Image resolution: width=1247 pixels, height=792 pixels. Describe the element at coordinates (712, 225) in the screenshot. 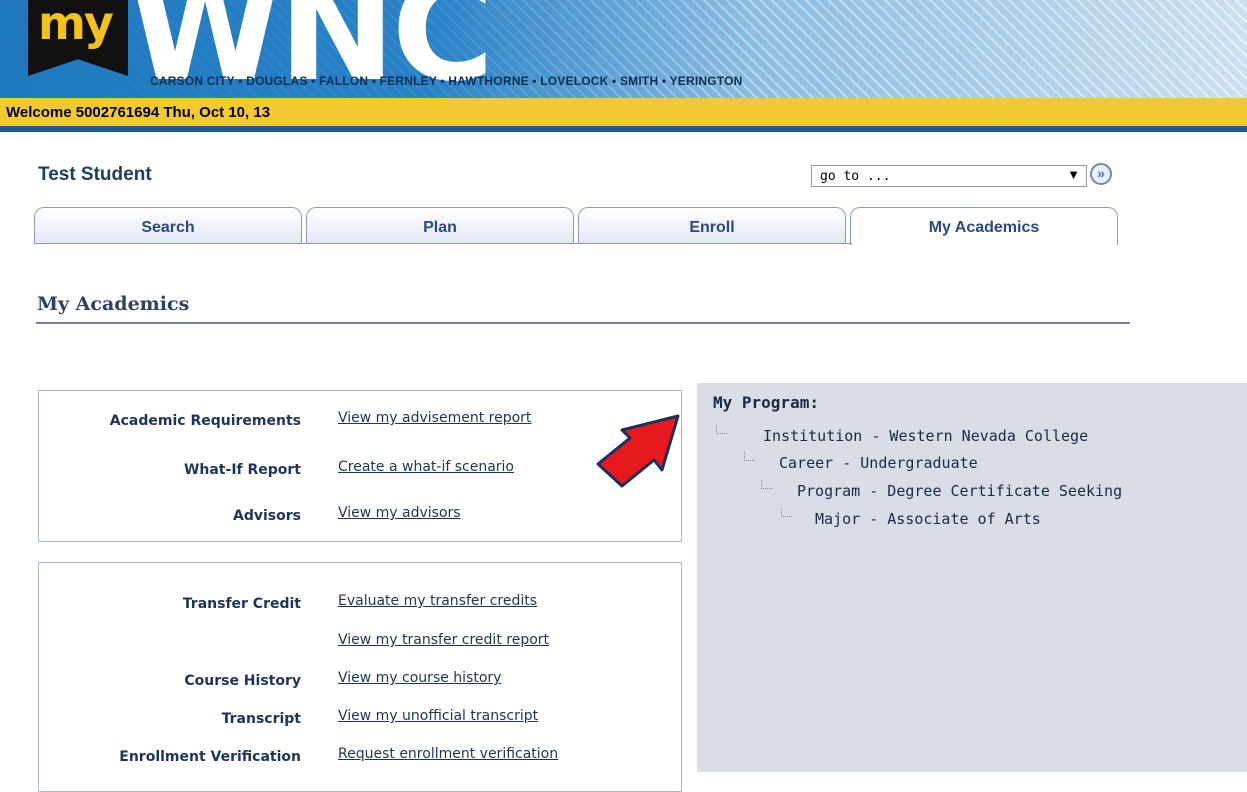

I see `tab-enroll: Enroll` at that location.